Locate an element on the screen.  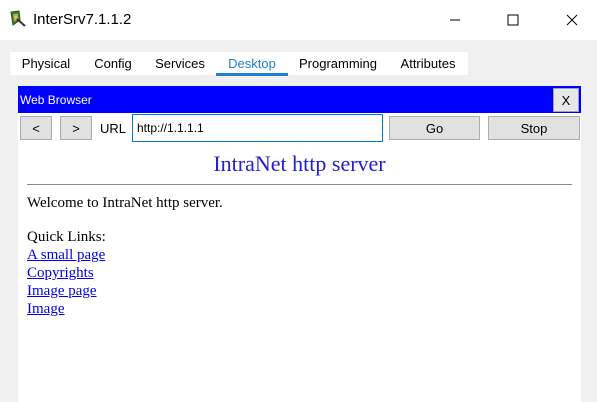
browser-toolbar: < > URL Go Stop is located at coordinates (299, 129).